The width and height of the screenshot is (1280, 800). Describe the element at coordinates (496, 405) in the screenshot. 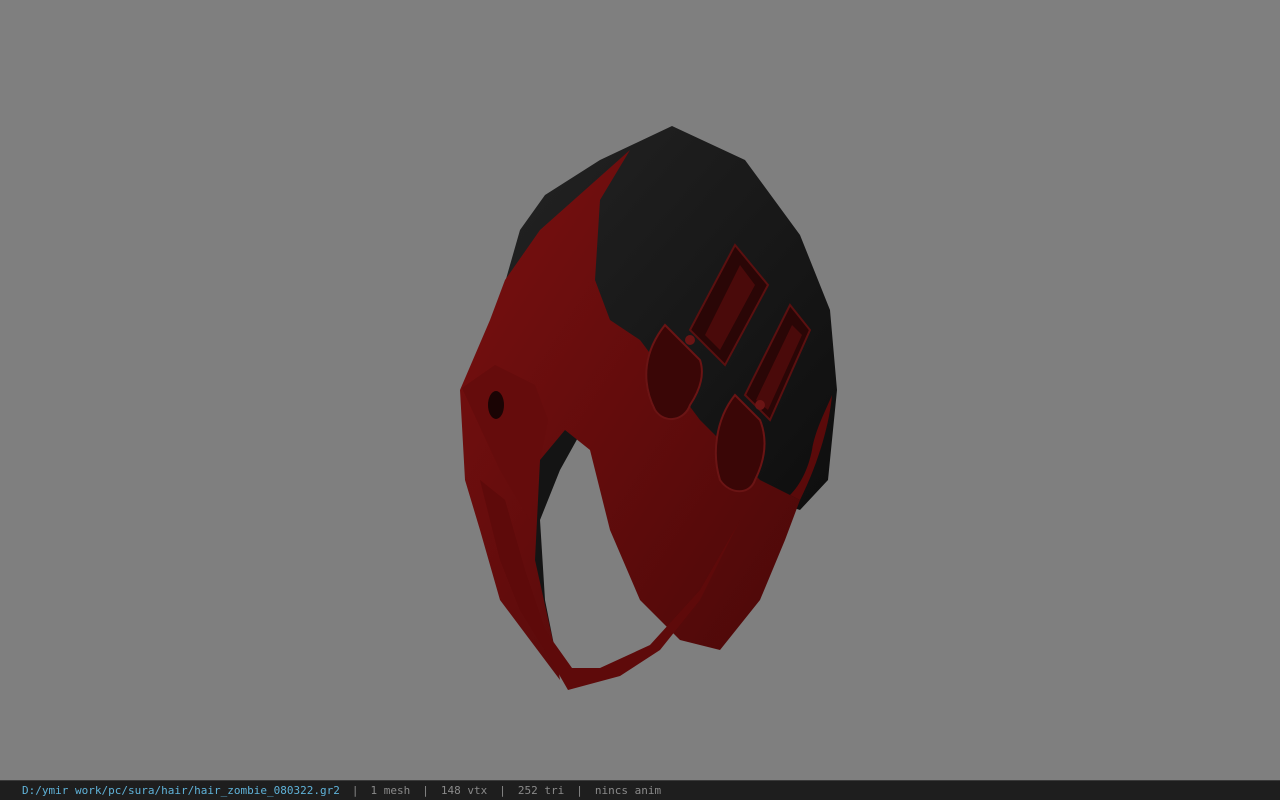

I see `ear-guard-hole` at that location.